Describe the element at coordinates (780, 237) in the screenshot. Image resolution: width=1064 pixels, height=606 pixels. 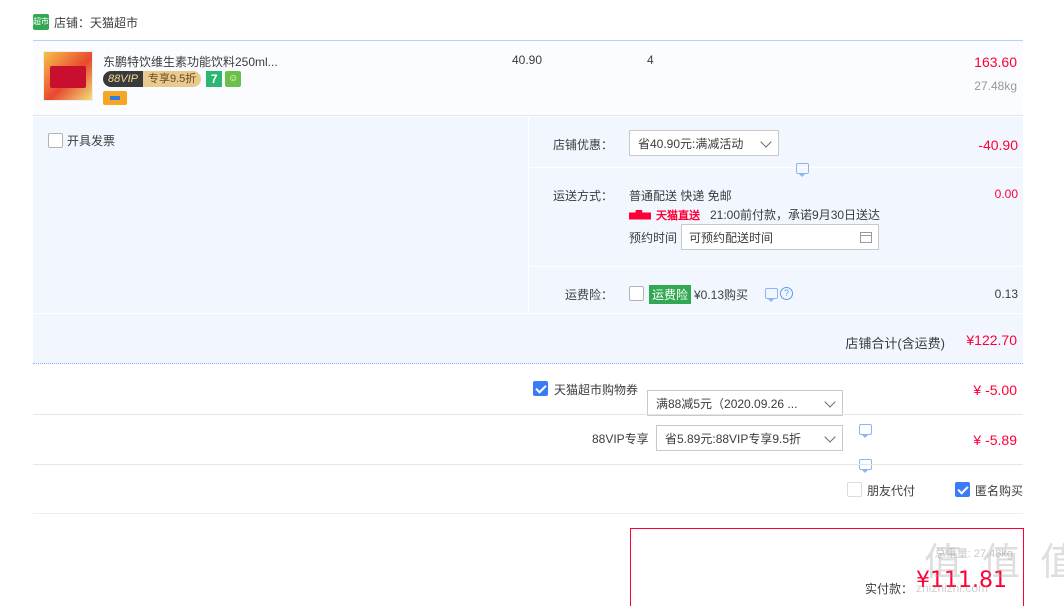
I see `reserve-time-input: 可预约配送时间` at that location.